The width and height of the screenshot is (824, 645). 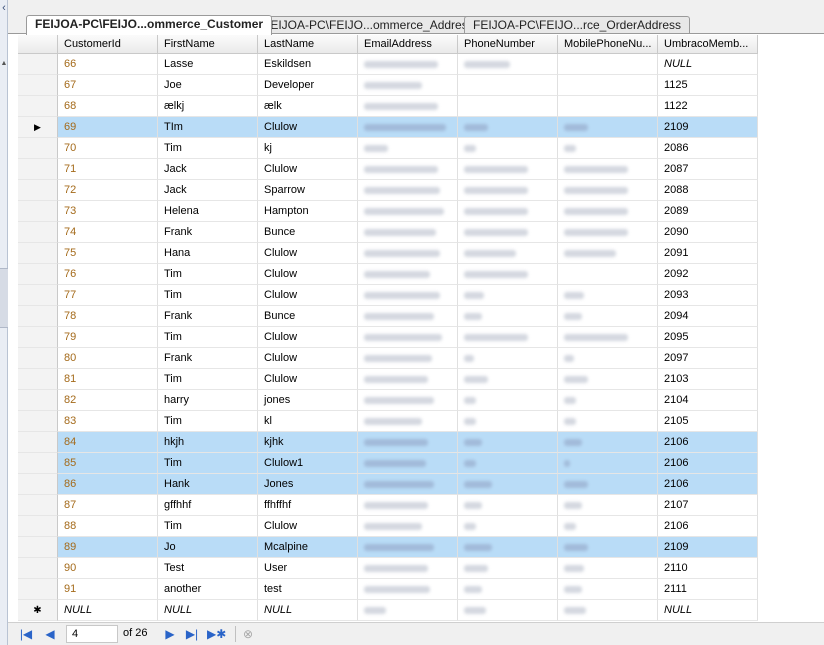 What do you see at coordinates (108, 610) in the screenshot?
I see `new-row-id-cell: NULL` at bounding box center [108, 610].